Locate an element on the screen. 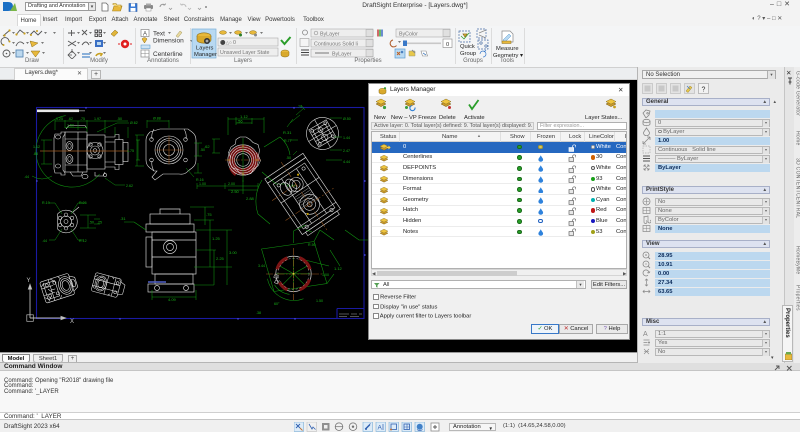  svg-text: .38 is located at coordinates (258, 313).